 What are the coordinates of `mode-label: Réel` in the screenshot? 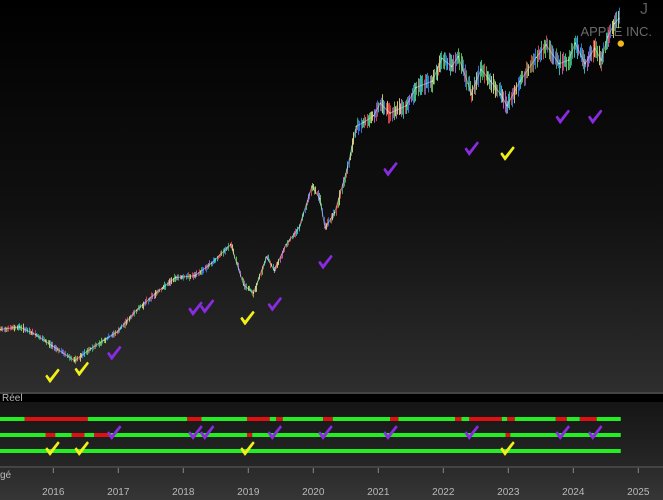 It's located at (12, 398).